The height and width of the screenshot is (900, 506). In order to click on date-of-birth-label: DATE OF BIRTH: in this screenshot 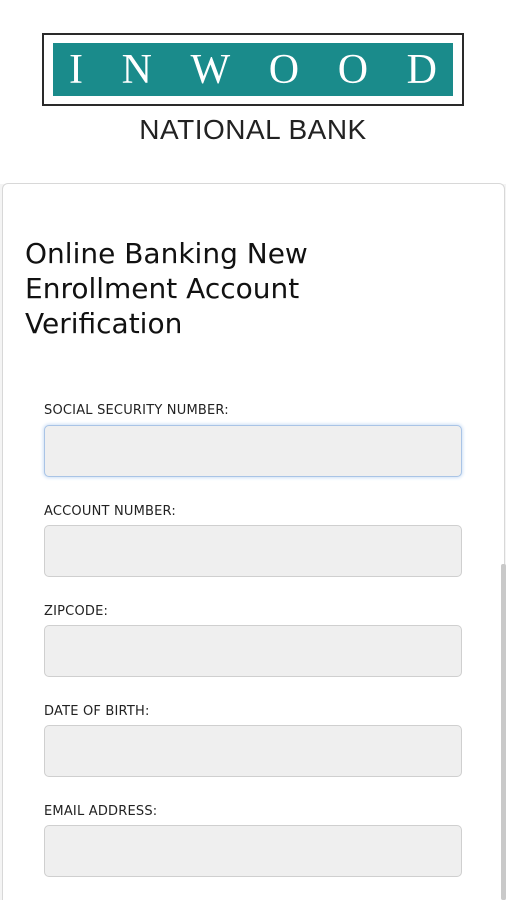, I will do `click(97, 711)`.